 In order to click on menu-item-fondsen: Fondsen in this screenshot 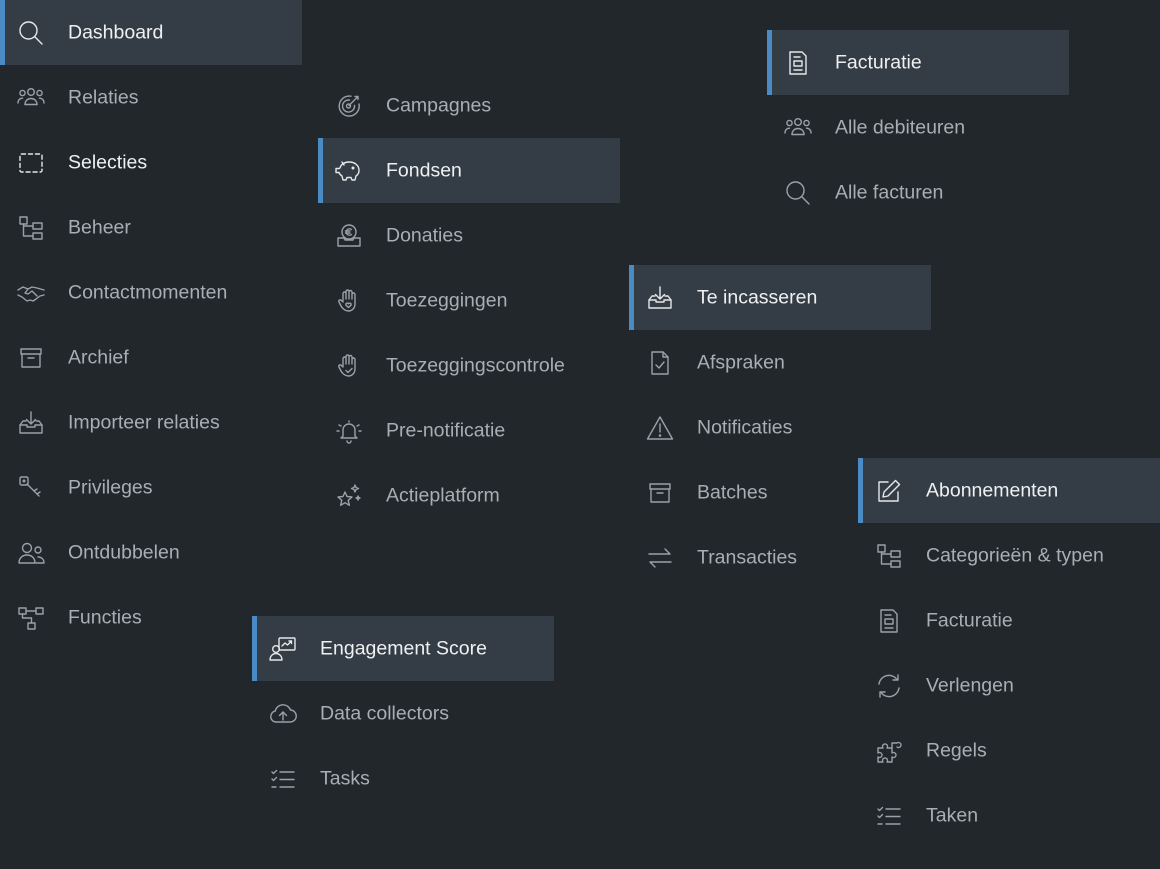, I will do `click(469, 170)`.